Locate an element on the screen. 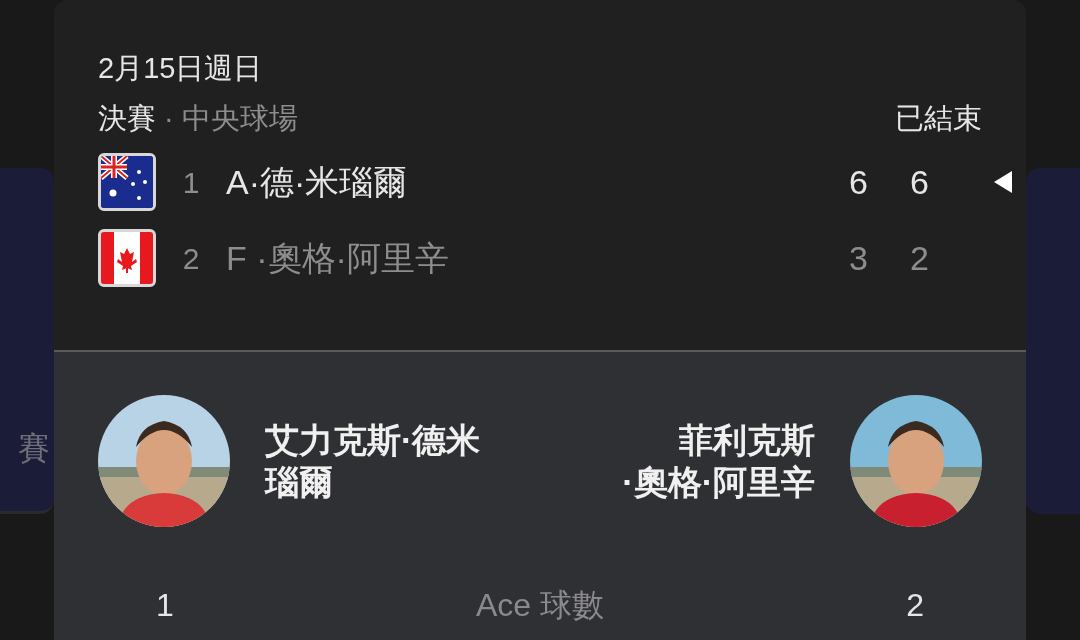 The width and height of the screenshot is (1080, 640). player-full-name: 艾力克斯·德米 瑙爾 is located at coordinates (373, 461).